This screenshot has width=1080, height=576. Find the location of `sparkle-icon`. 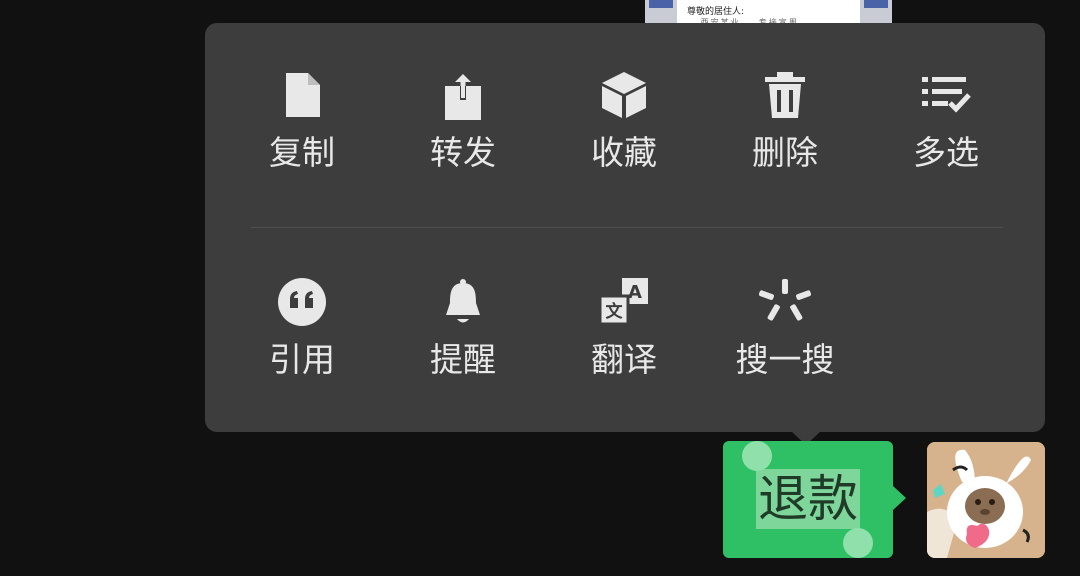

sparkle-icon is located at coordinates (785, 302).